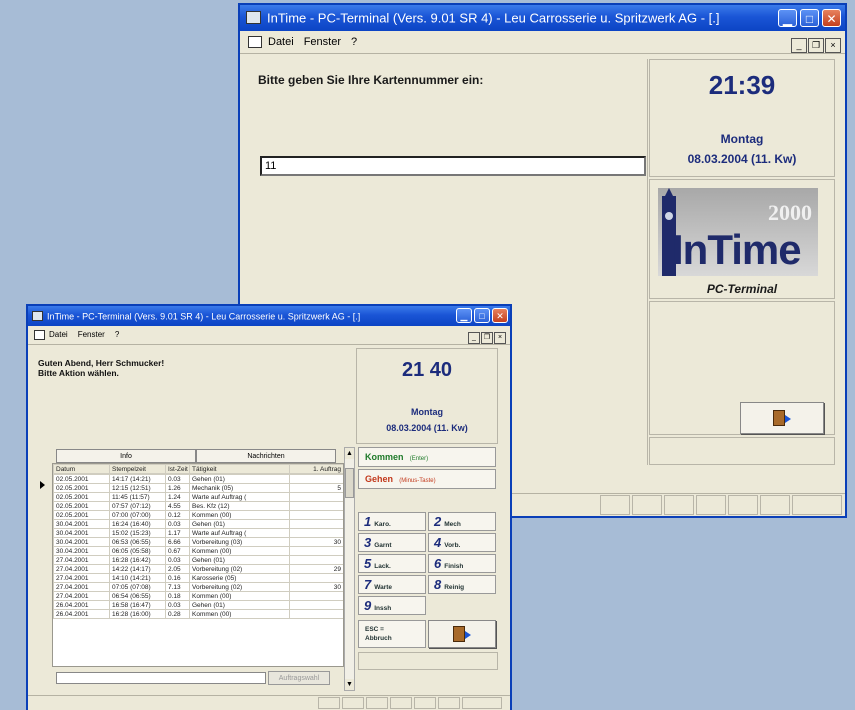  I want to click on activity-key-1: 1 Karo., so click(392, 521).